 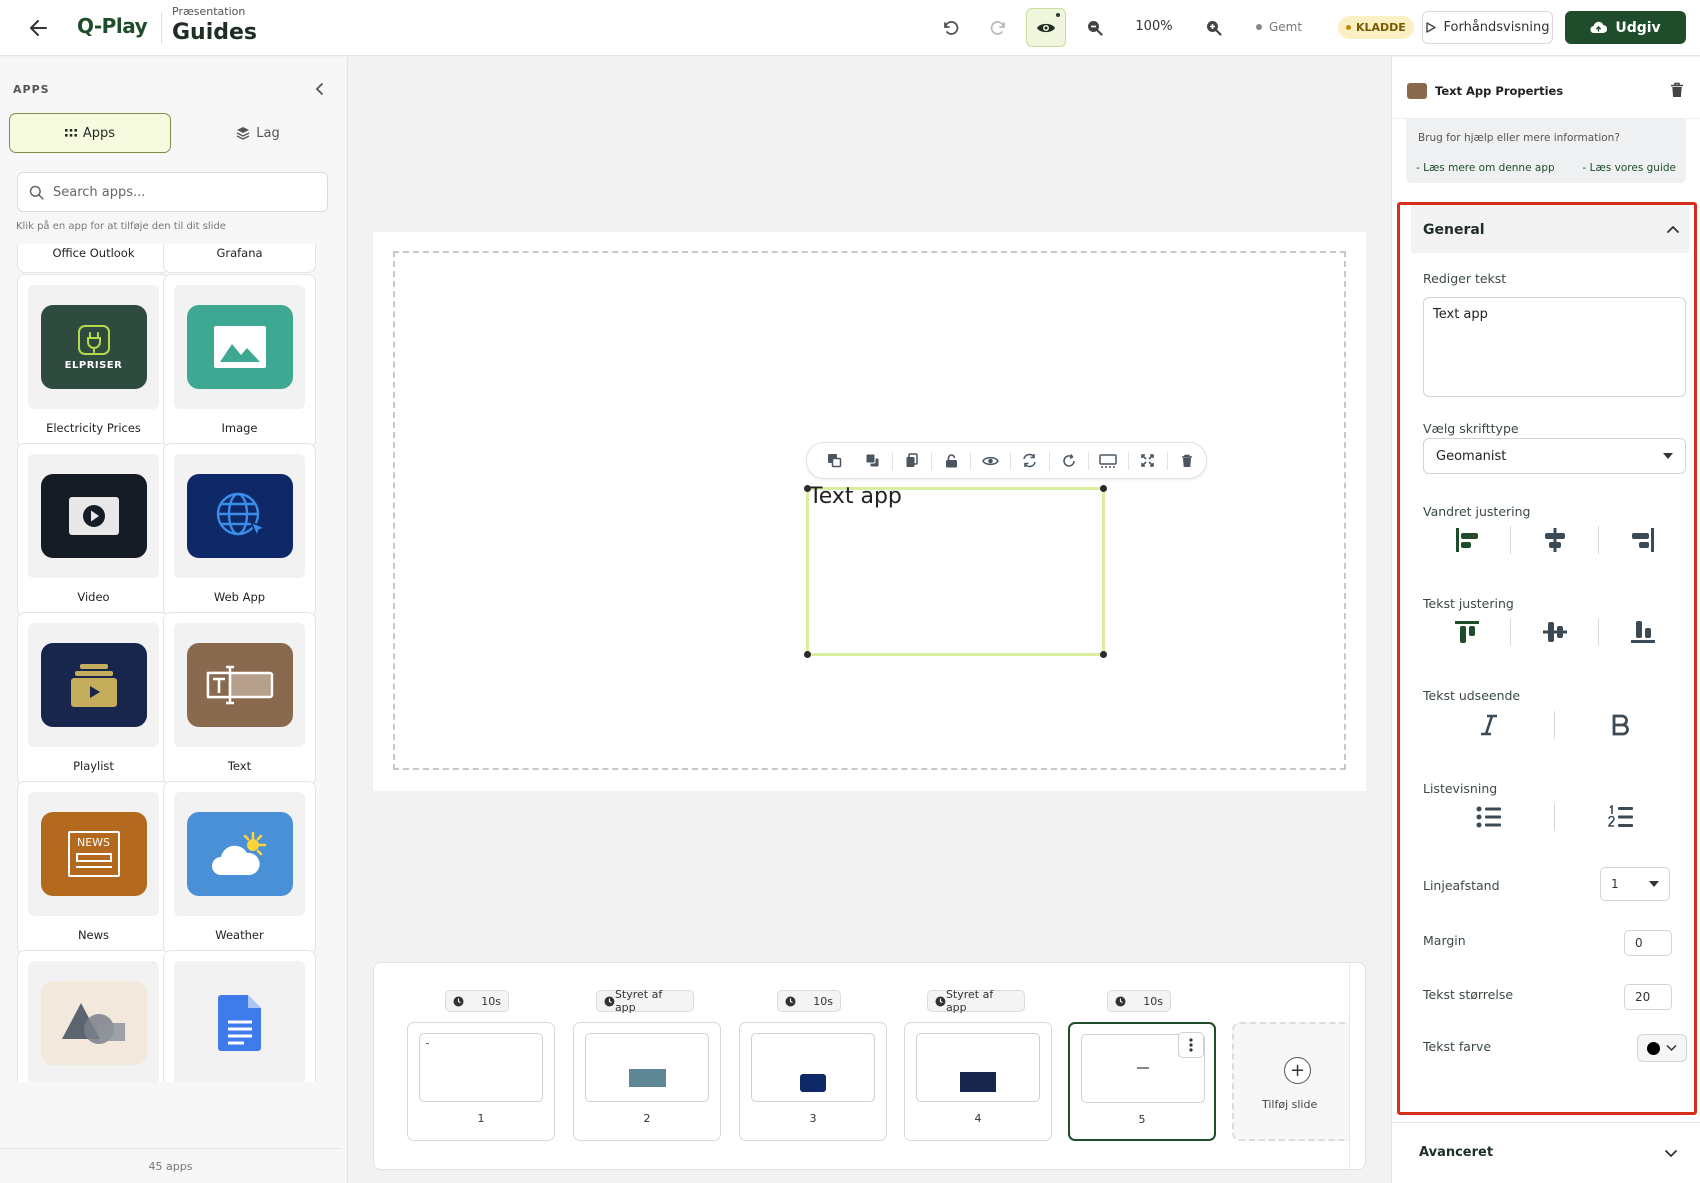 I want to click on elpriser-text: ELPRISER, so click(x=93, y=365).